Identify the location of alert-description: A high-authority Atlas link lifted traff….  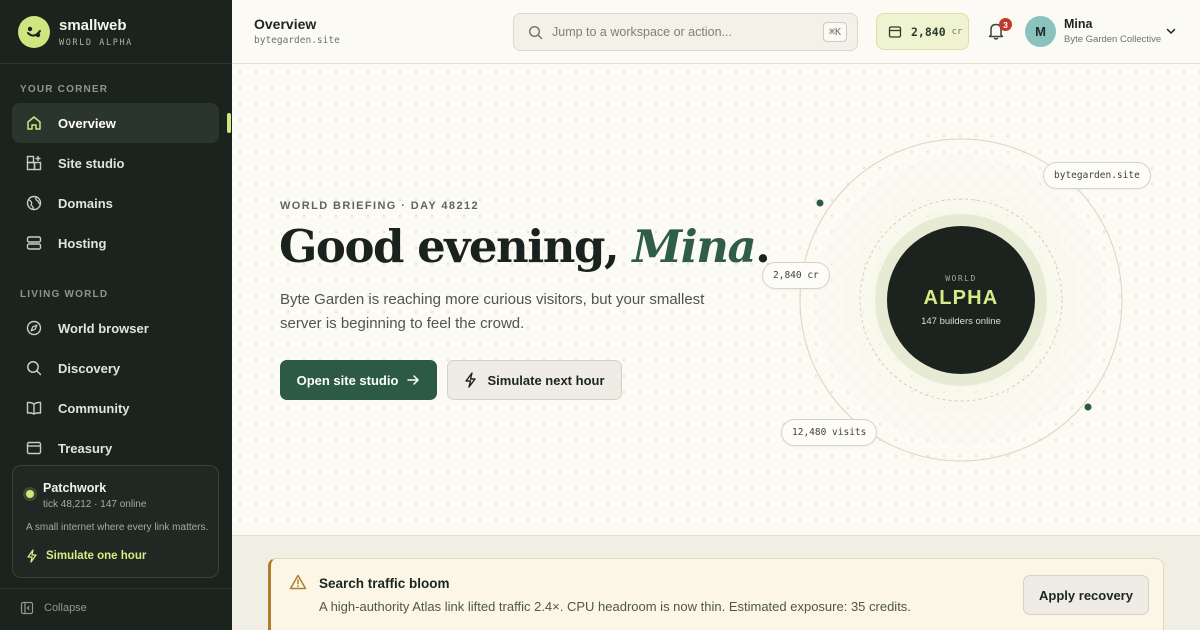
(615, 606).